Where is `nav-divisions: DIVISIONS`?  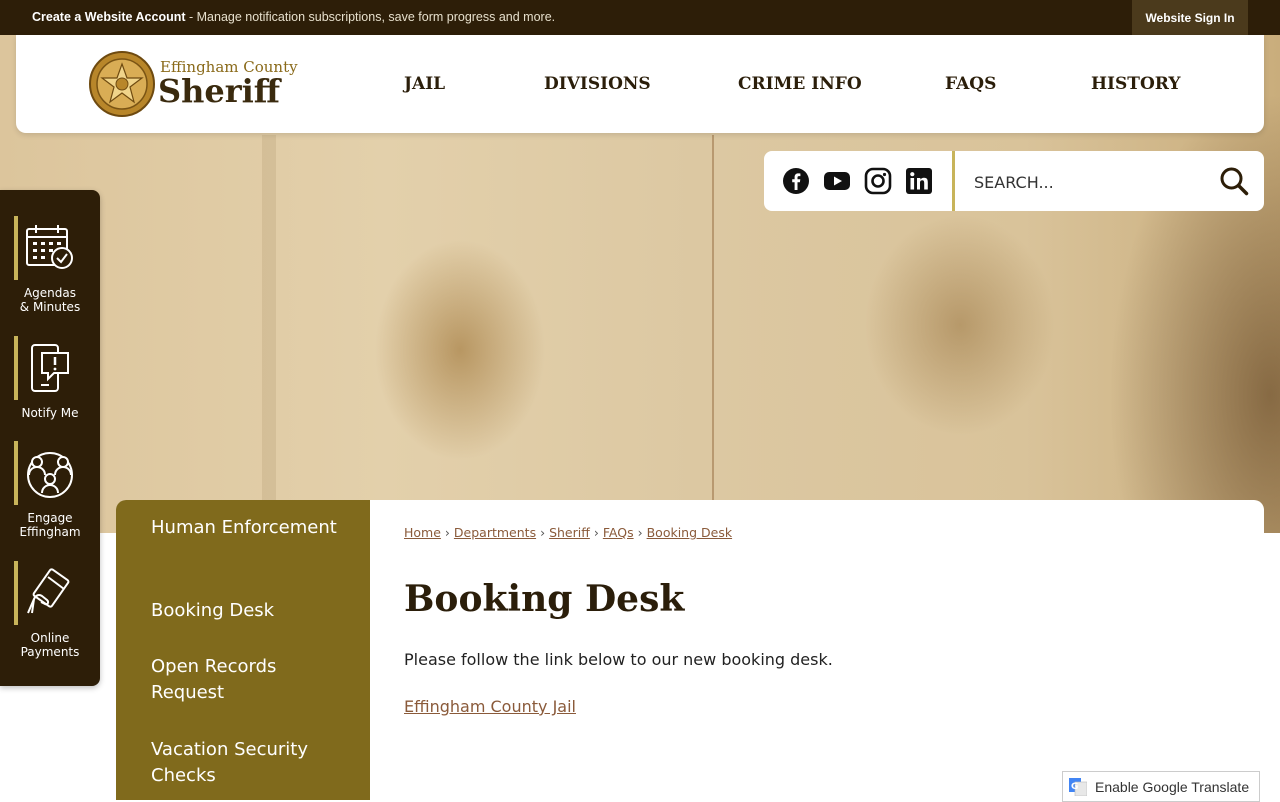 nav-divisions: DIVISIONS is located at coordinates (597, 84).